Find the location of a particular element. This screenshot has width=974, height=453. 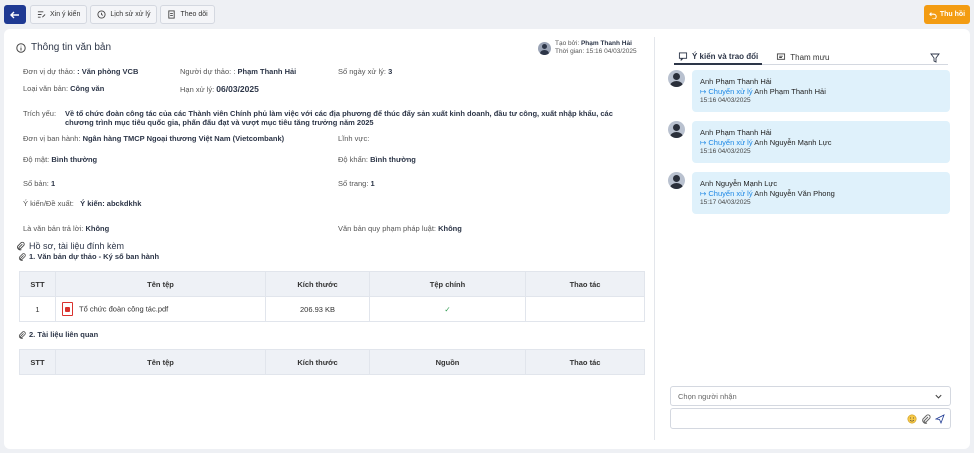

drafter-label: Người dự thảo: : is located at coordinates (208, 71).